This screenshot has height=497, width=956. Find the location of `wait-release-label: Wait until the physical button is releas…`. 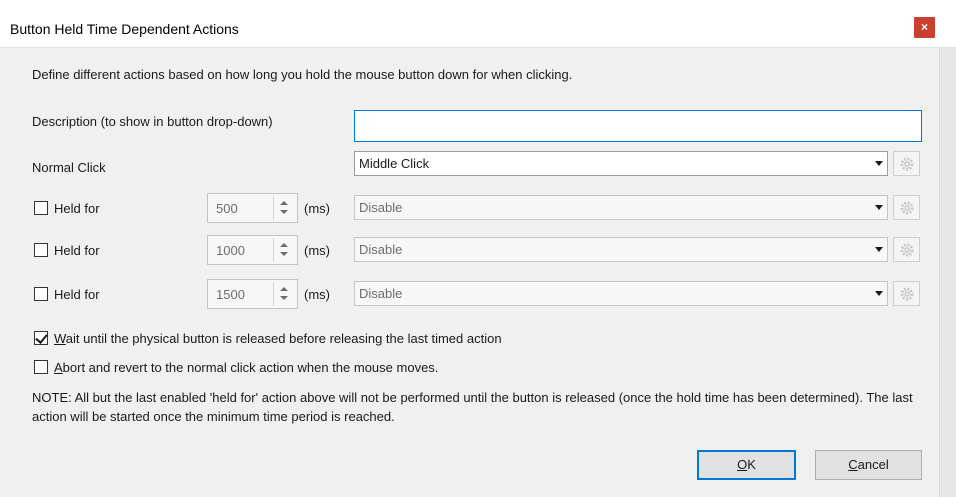

wait-release-label: Wait until the physical button is releas… is located at coordinates (278, 338).